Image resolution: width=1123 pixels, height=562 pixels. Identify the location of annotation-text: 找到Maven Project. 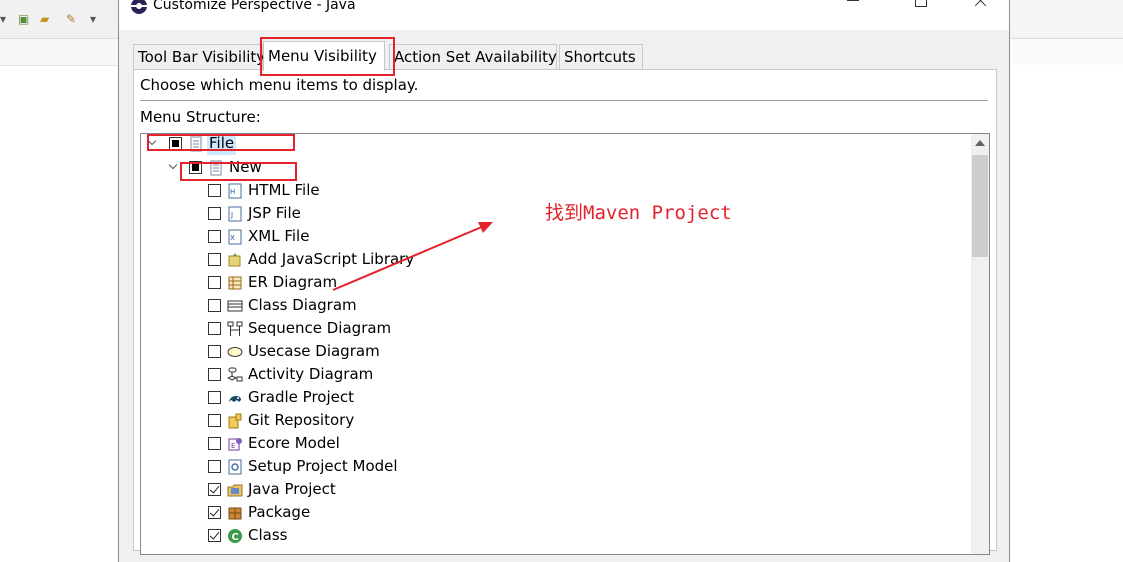
(638, 213).